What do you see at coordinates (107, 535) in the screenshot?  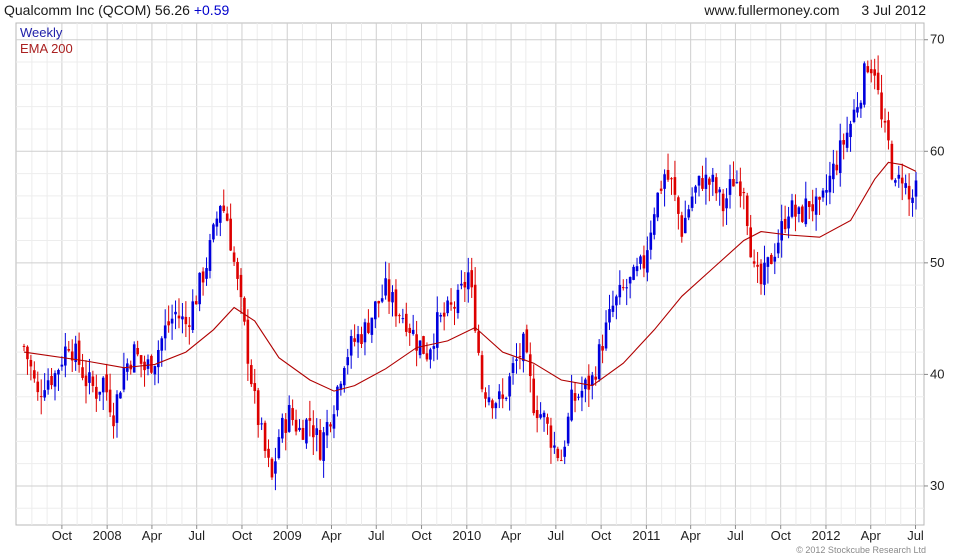 I see `x-tick-label: 2008` at bounding box center [107, 535].